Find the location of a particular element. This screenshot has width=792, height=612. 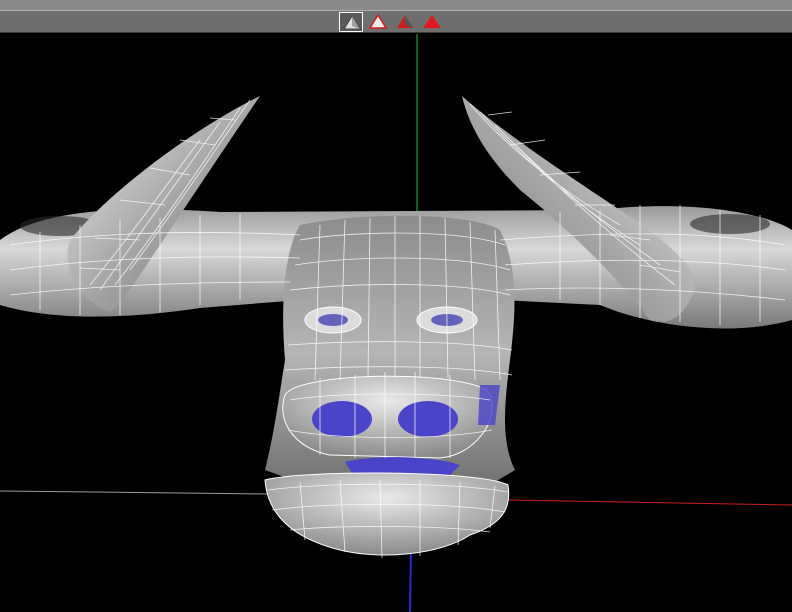

flat-red-icon is located at coordinates (405, 21).